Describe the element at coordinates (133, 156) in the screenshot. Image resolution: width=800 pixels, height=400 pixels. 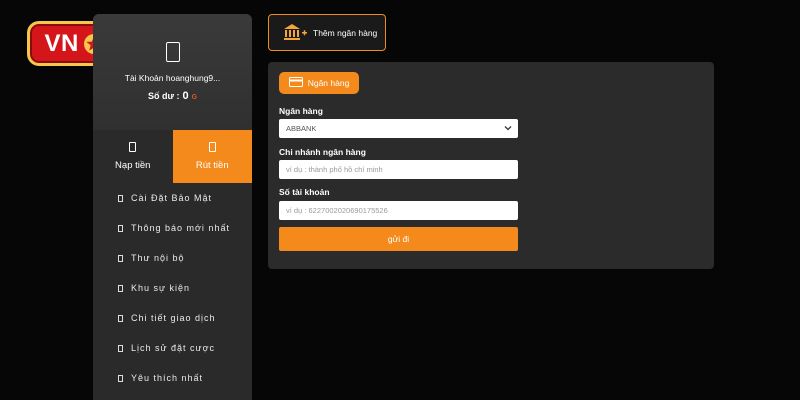
I see `tab-deposit: Nạp tiền` at that location.